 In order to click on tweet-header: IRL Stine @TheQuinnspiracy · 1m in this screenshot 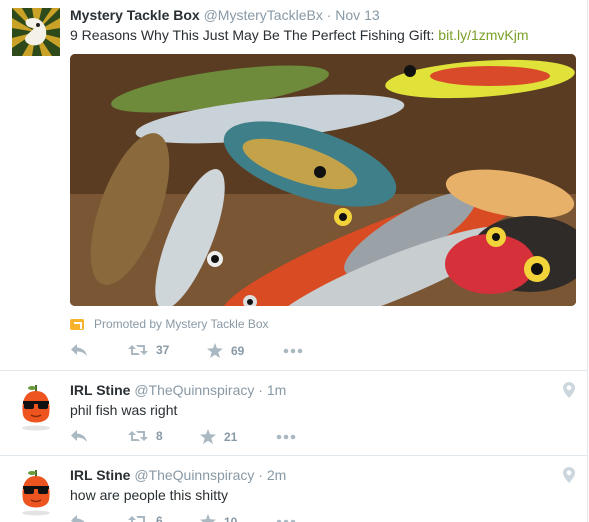, I will do `click(178, 390)`.